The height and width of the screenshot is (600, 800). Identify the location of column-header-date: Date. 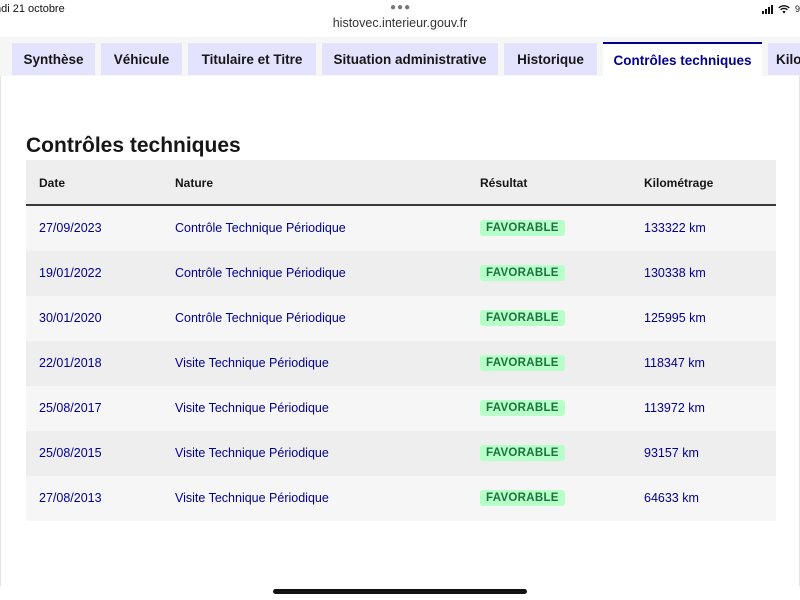
(52, 183).